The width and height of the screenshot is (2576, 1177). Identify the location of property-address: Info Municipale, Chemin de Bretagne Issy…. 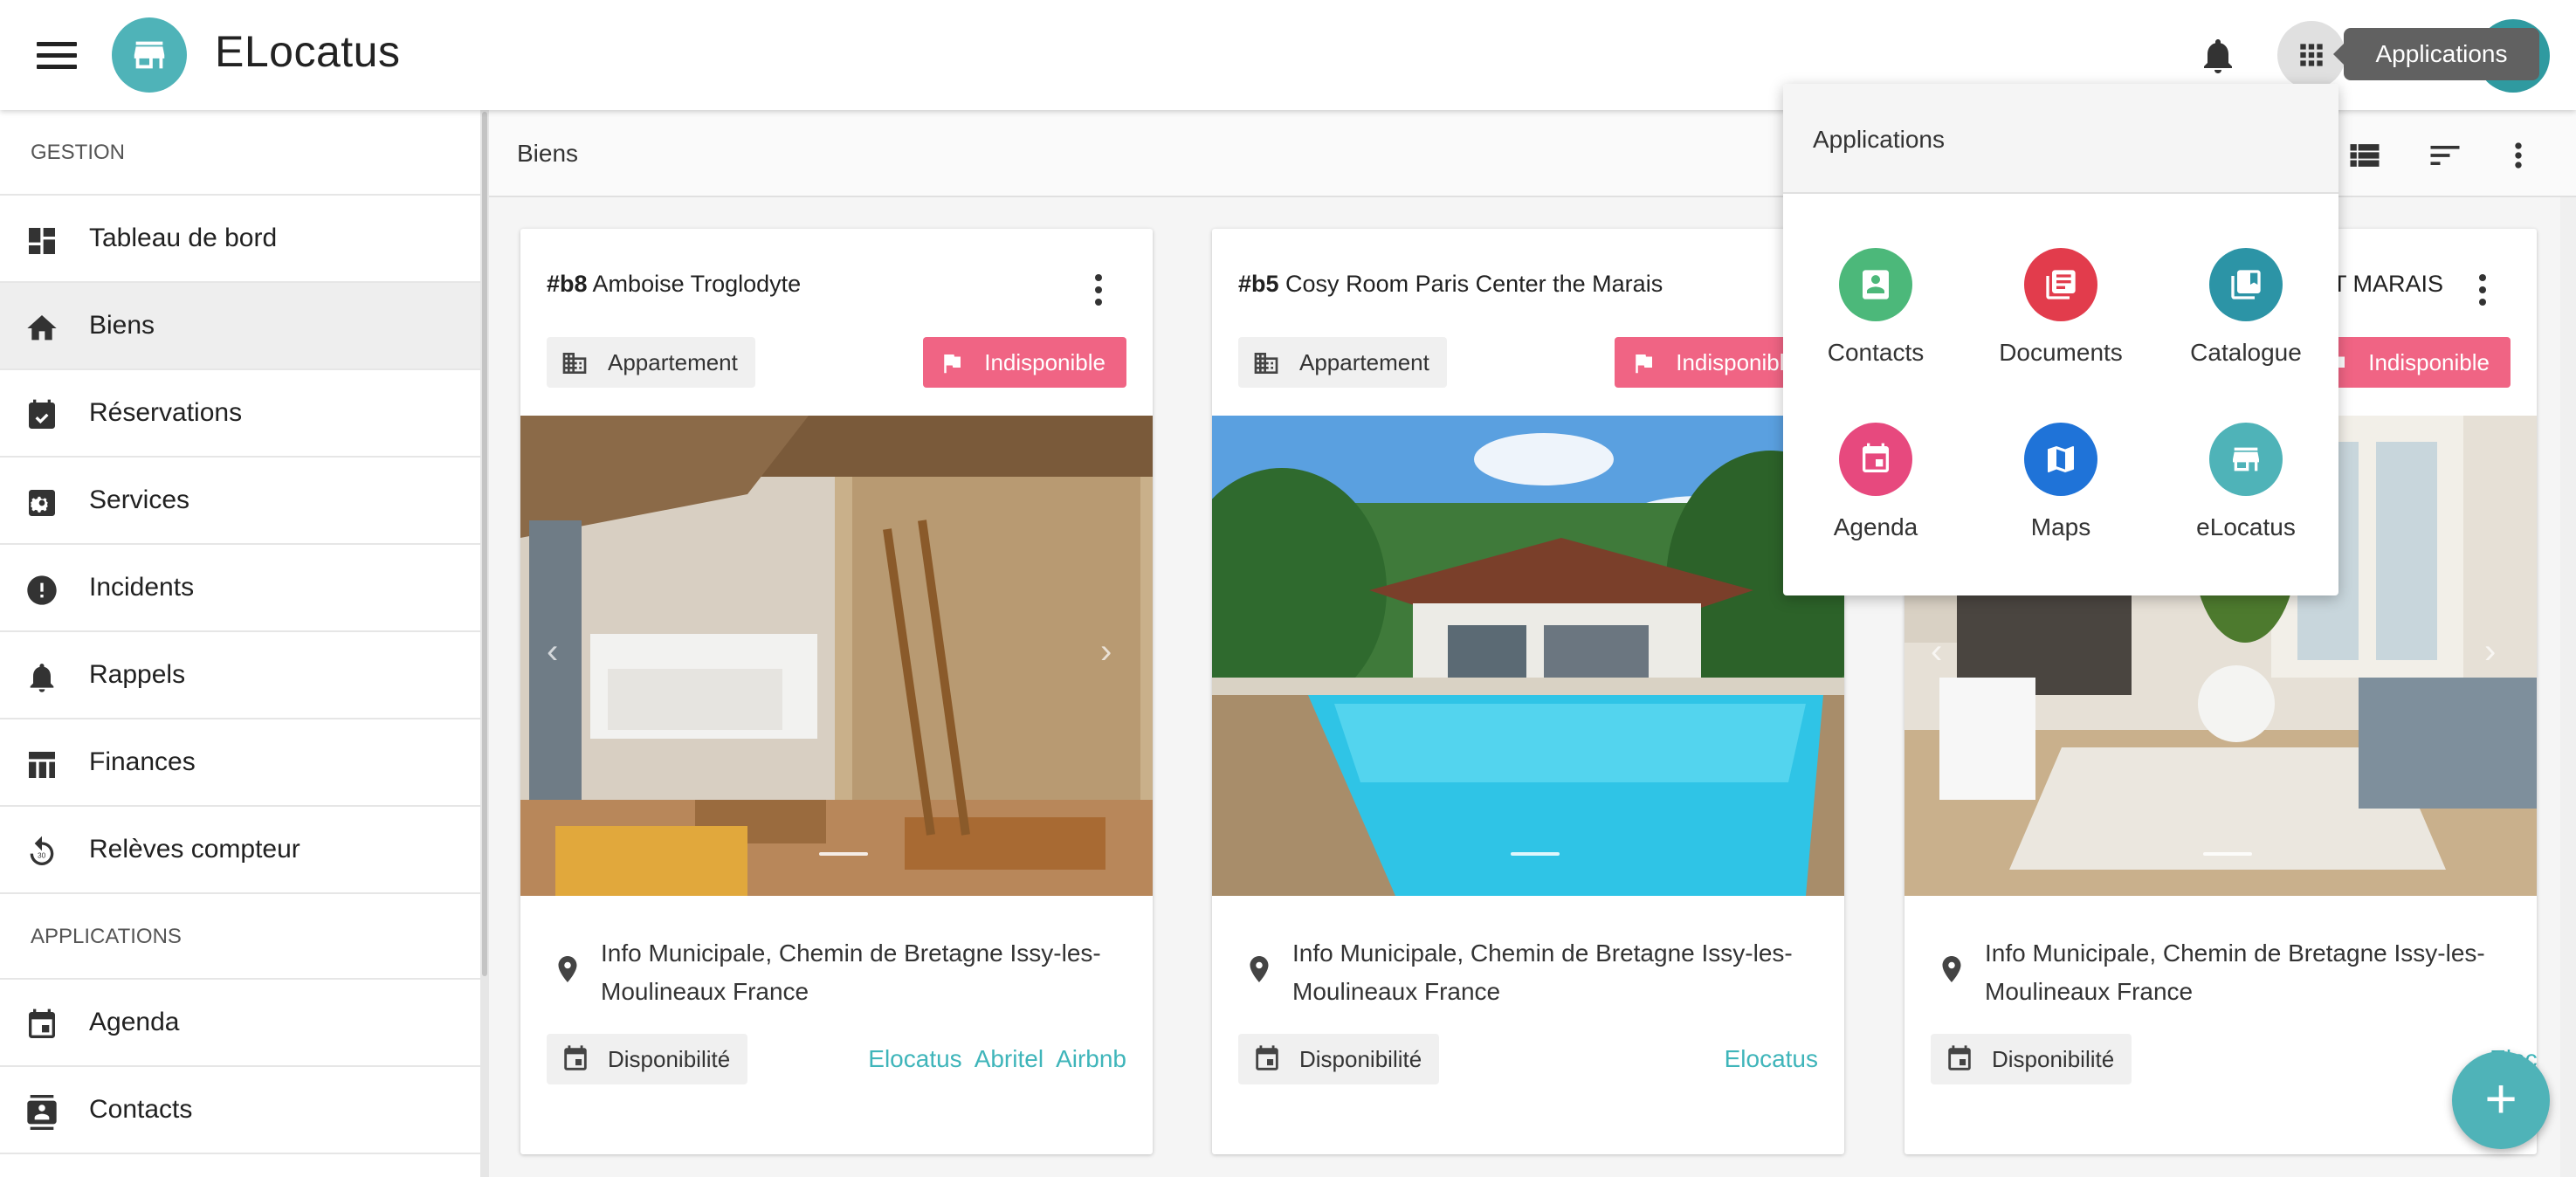
(1542, 973).